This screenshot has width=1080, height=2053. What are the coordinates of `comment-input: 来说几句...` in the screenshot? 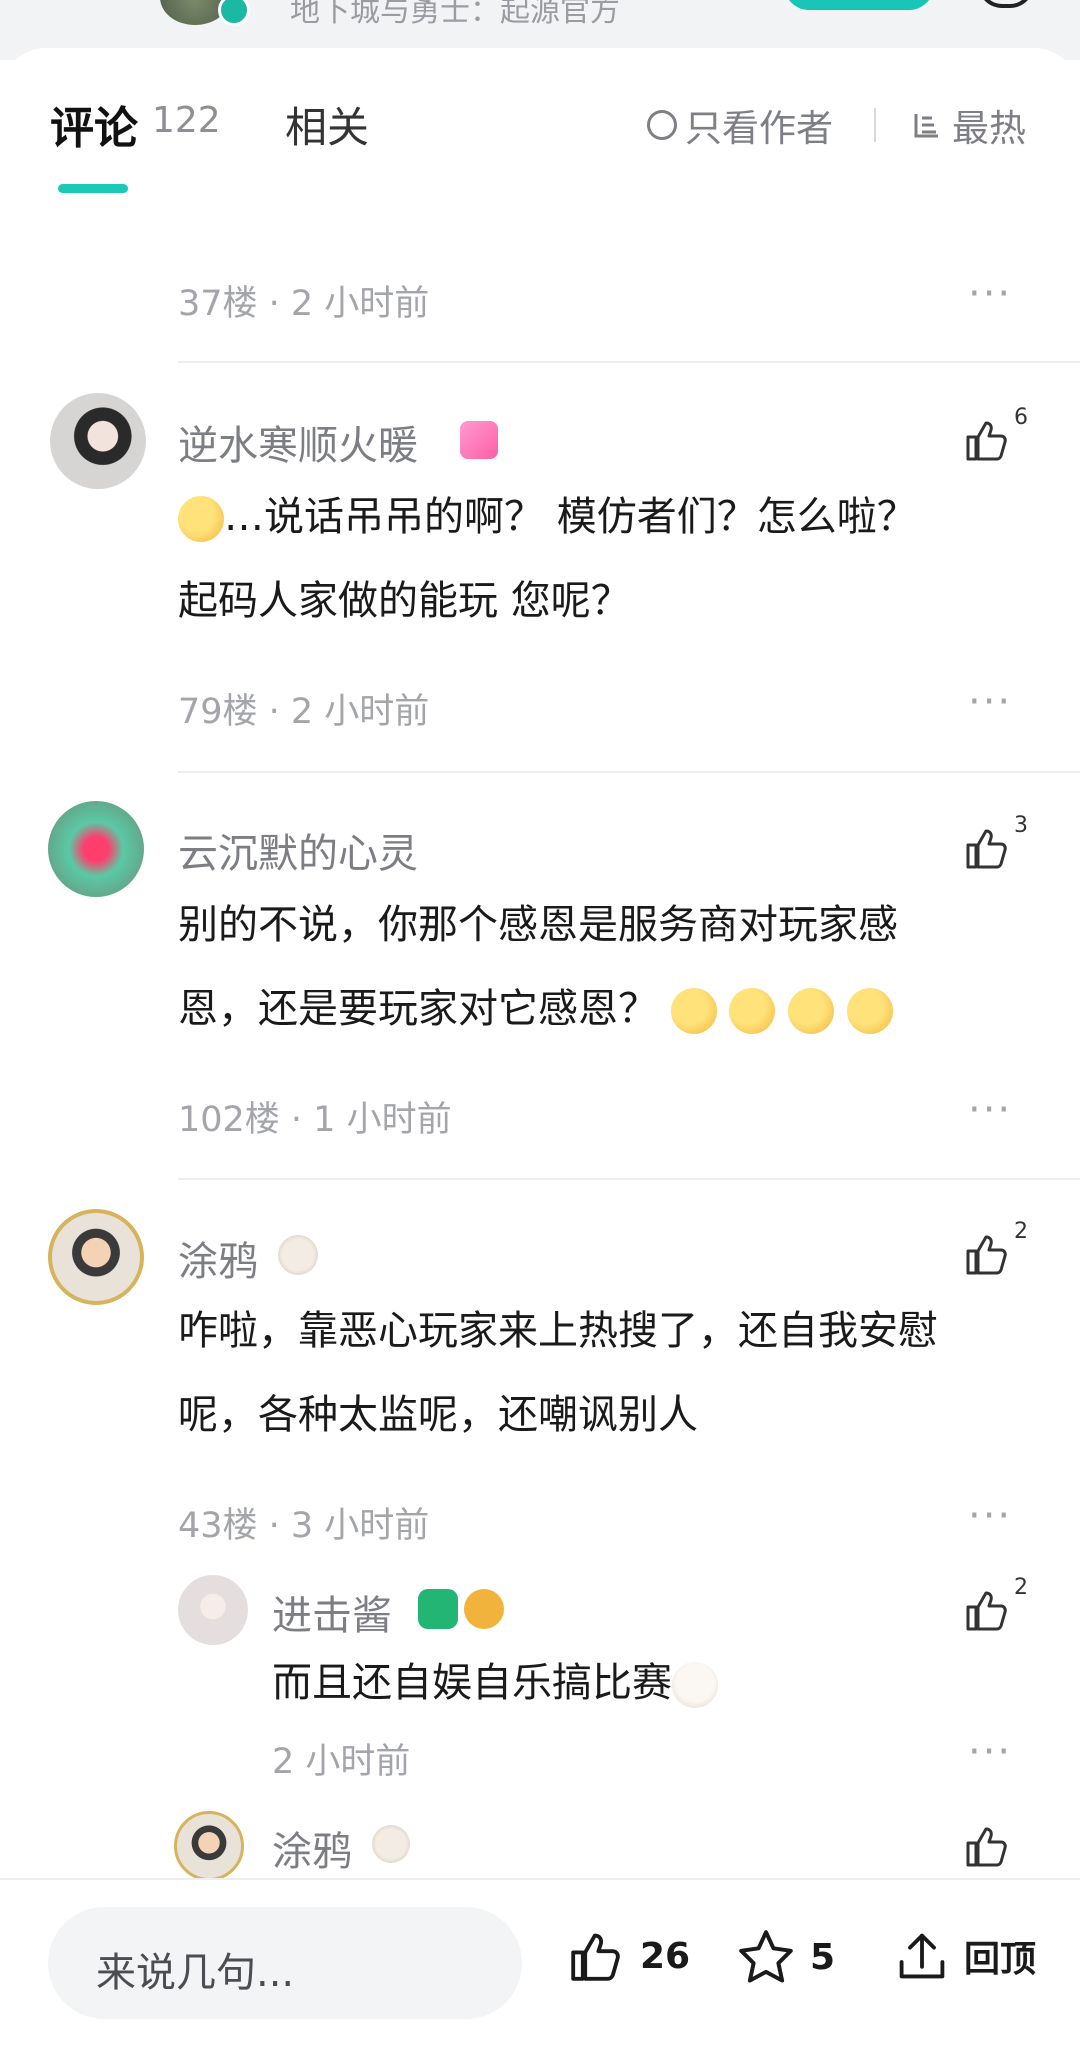 It's located at (285, 1963).